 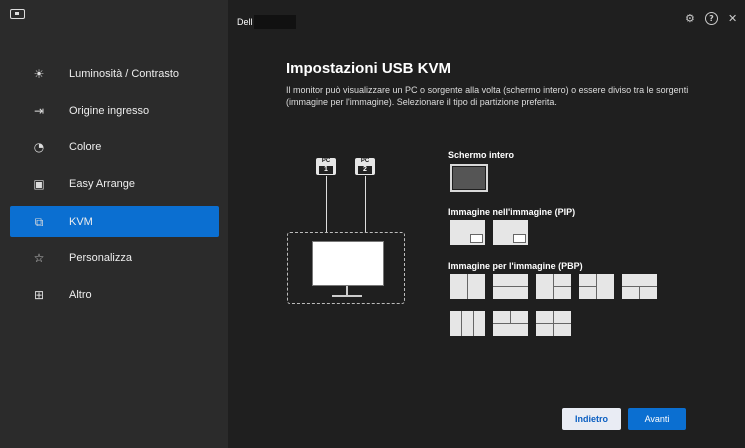 I want to click on back-button: Indietro, so click(x=591, y=419).